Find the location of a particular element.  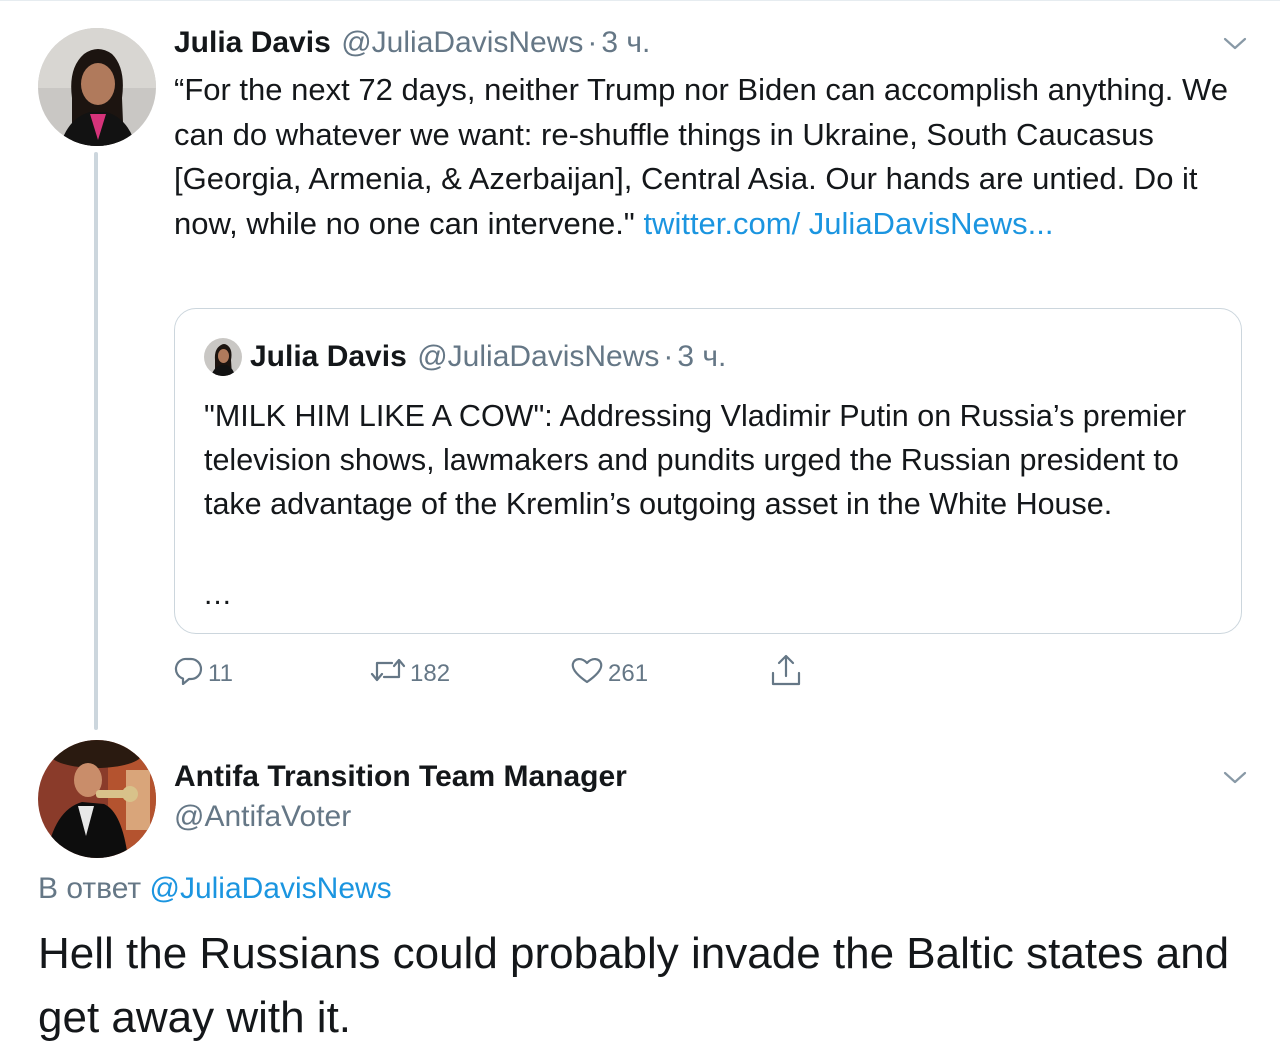

quote-header: Julia Davis @JuliaDavisNews · 3 ч. is located at coordinates (488, 357).